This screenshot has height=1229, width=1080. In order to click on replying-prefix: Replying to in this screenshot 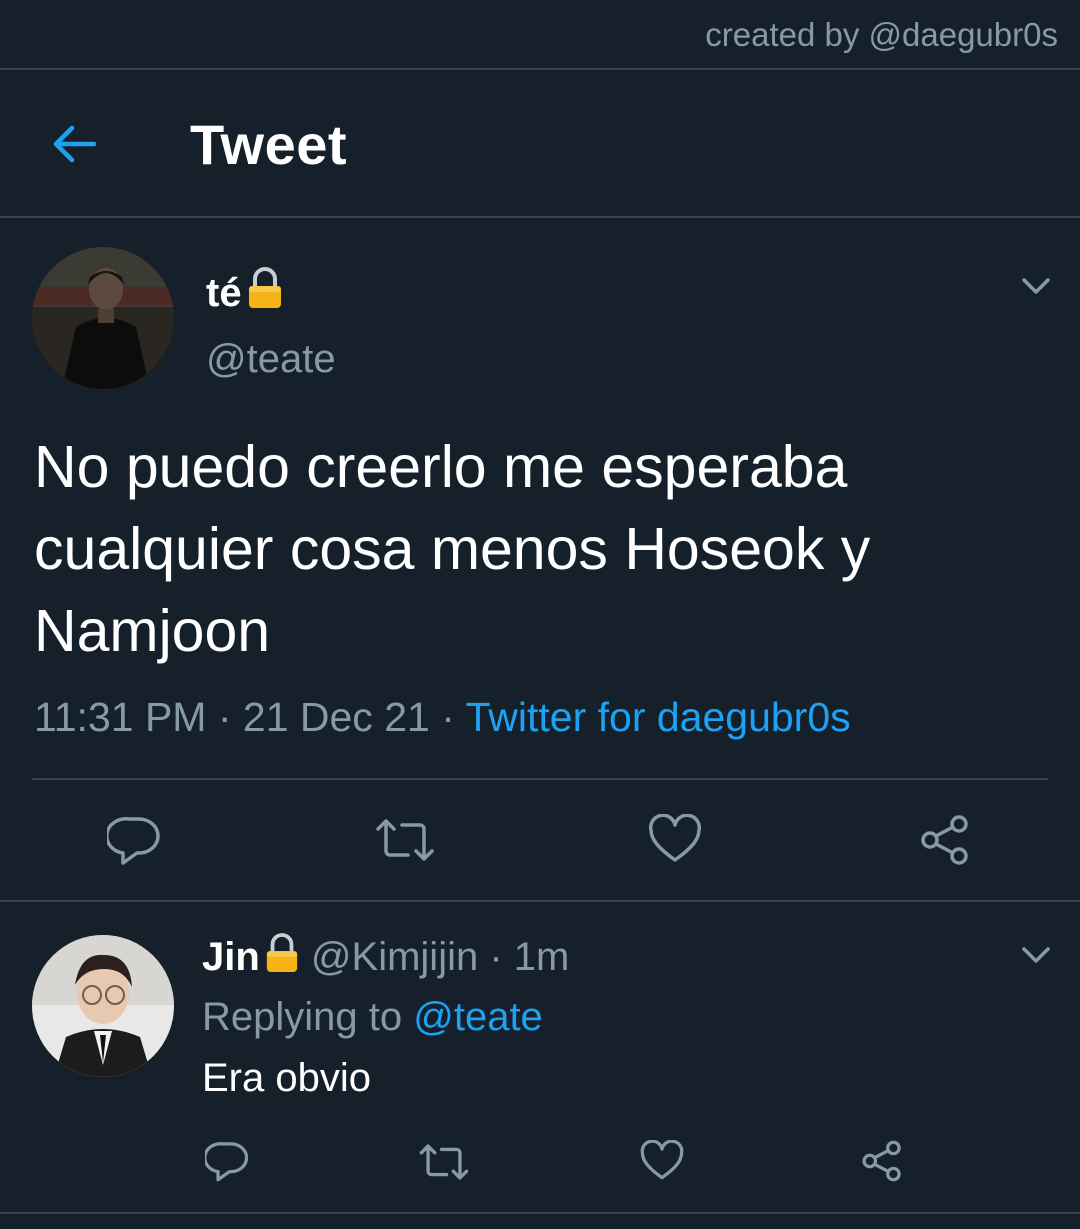, I will do `click(308, 1017)`.